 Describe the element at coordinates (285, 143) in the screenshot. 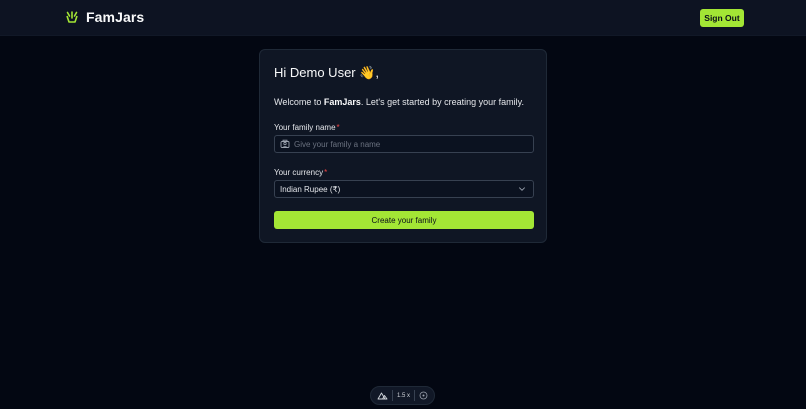

I see `family-icon` at that location.